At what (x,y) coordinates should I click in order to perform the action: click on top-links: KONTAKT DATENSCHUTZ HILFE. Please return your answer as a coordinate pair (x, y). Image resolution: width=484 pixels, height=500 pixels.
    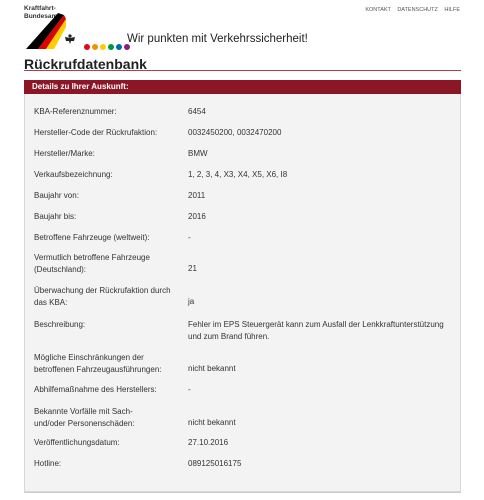
    Looking at the image, I should click on (410, 10).